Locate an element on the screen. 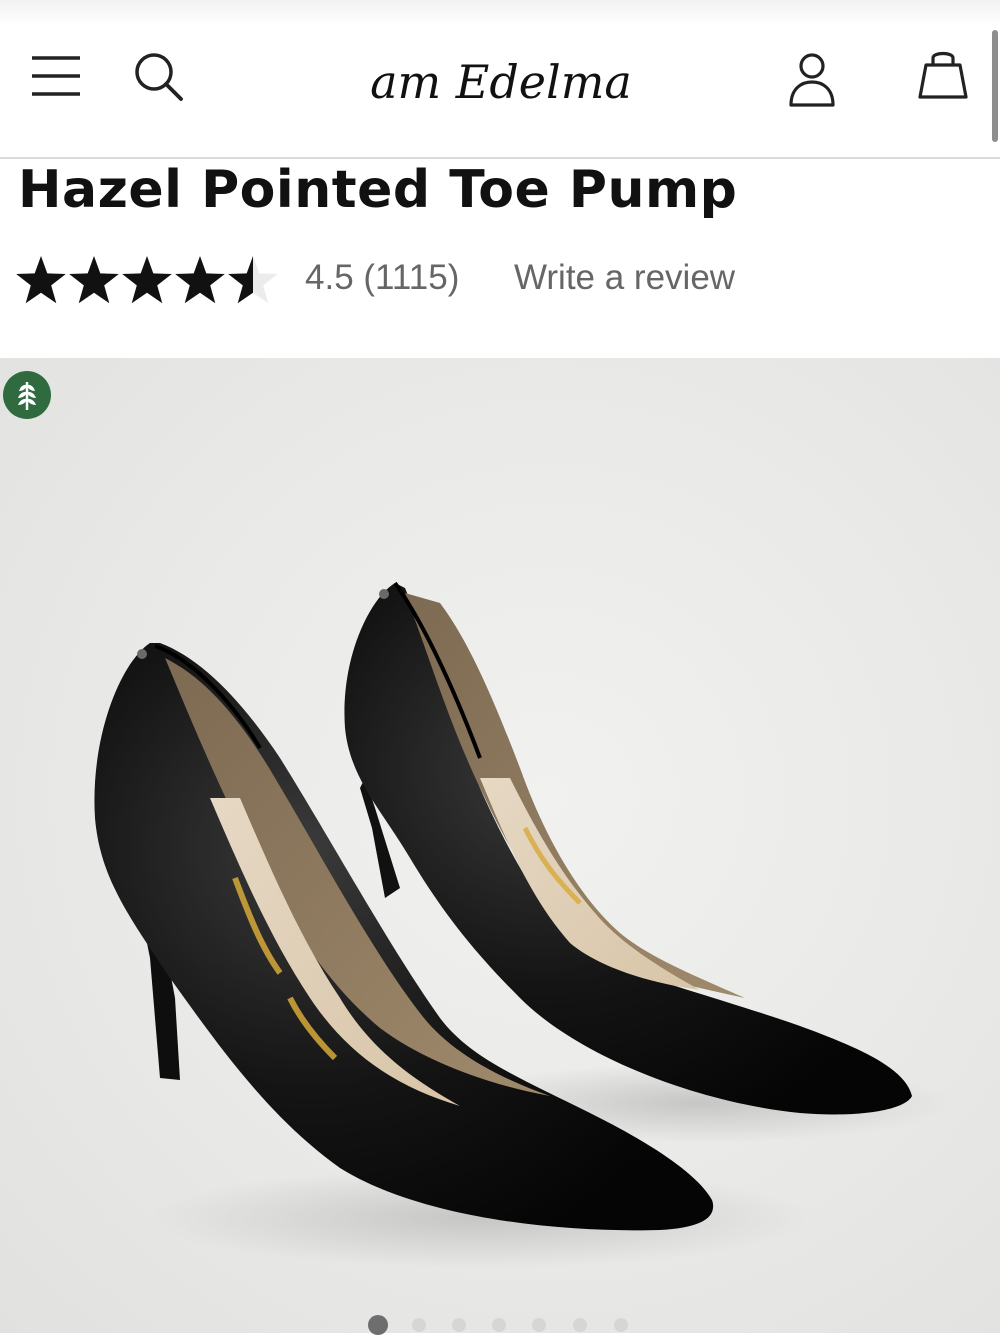  rating-summary: 4.5 (1115) is located at coordinates (382, 277).